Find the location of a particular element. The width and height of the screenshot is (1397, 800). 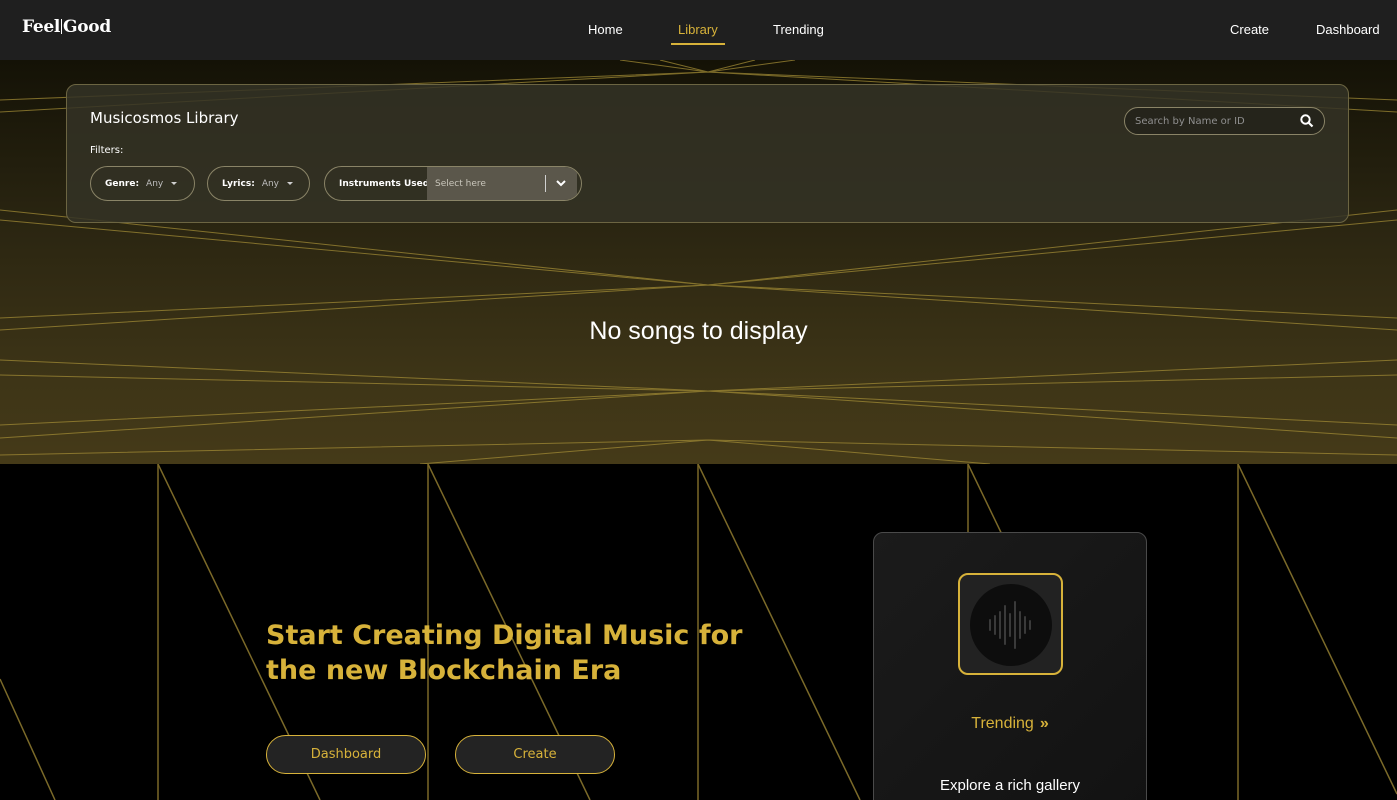

create-button: Create is located at coordinates (535, 754).